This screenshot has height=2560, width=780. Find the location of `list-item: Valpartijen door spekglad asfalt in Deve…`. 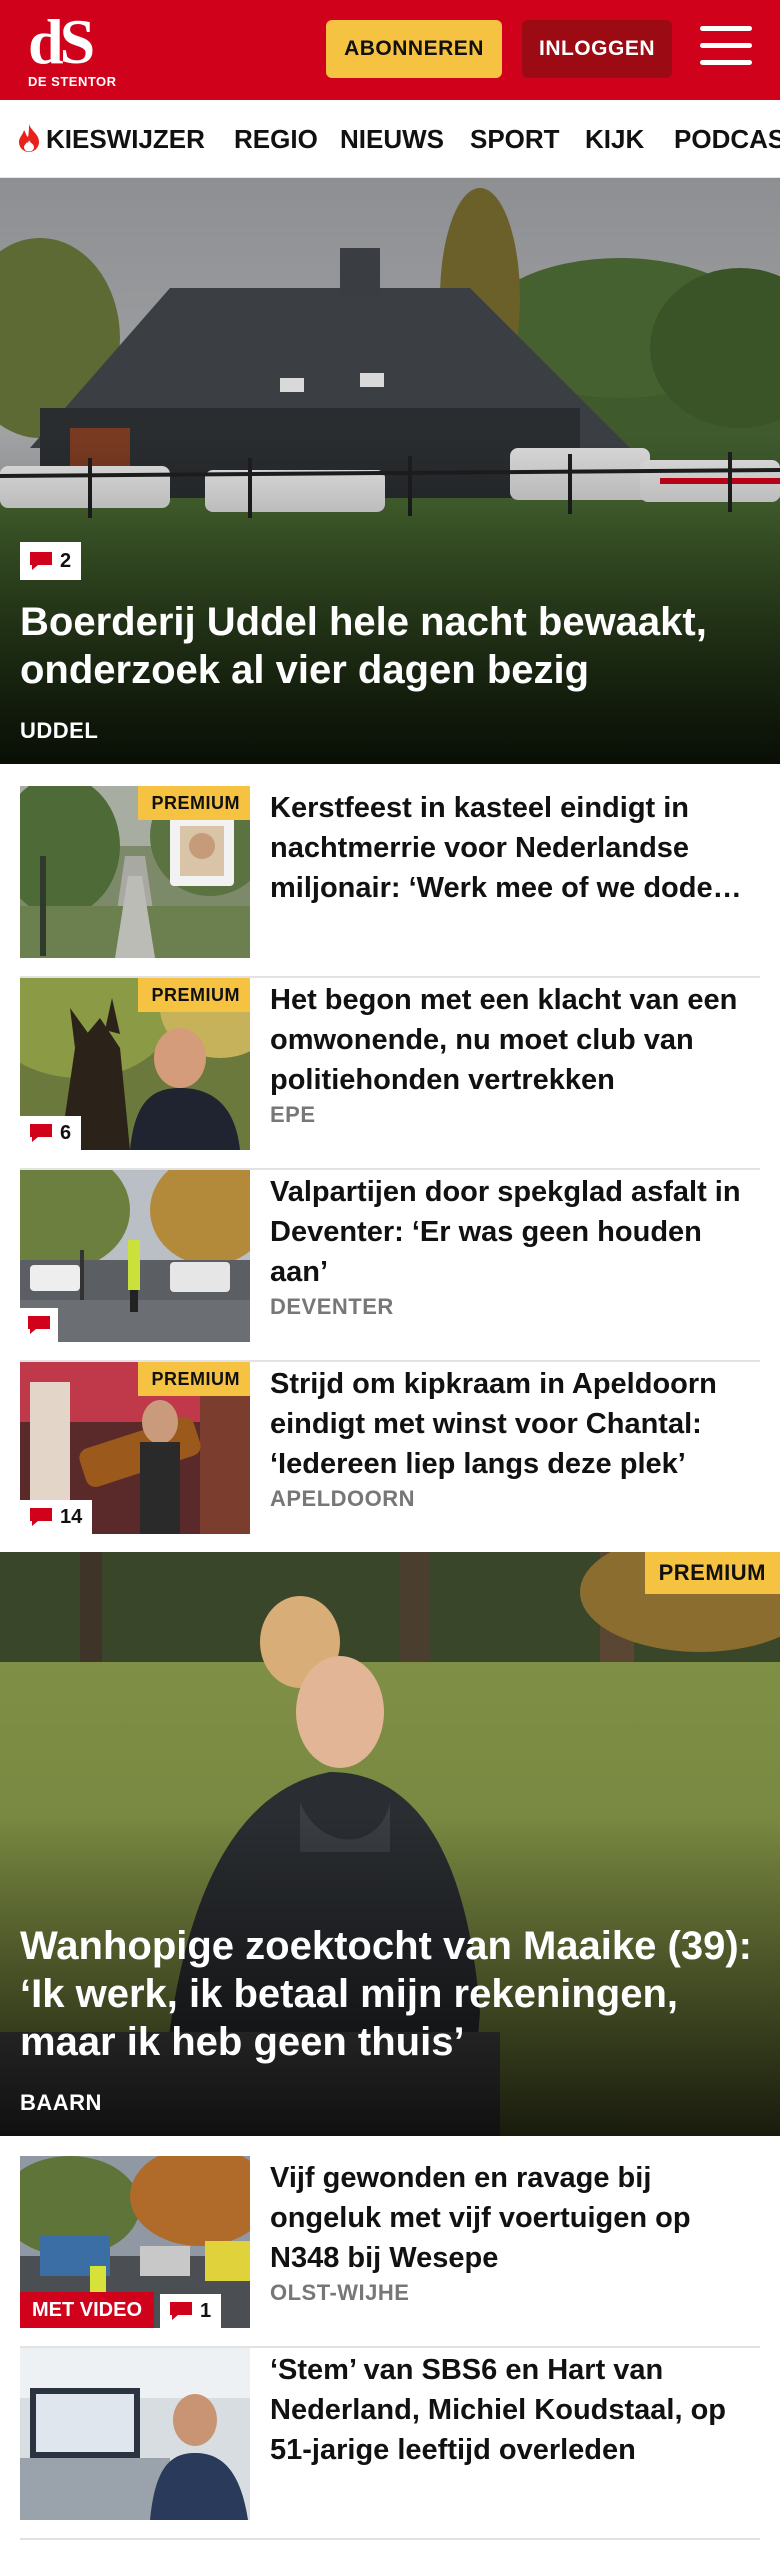

list-item: Valpartijen door spekglad asfalt in Deve… is located at coordinates (390, 1266).